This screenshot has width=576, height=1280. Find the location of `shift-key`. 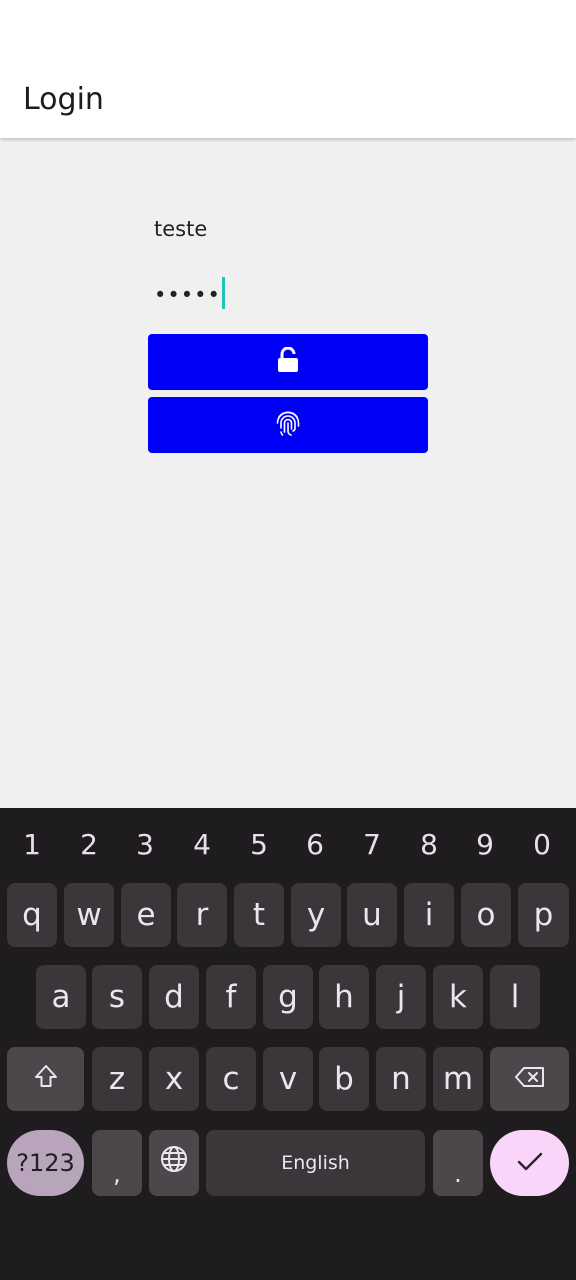

shift-key is located at coordinates (45, 1079).